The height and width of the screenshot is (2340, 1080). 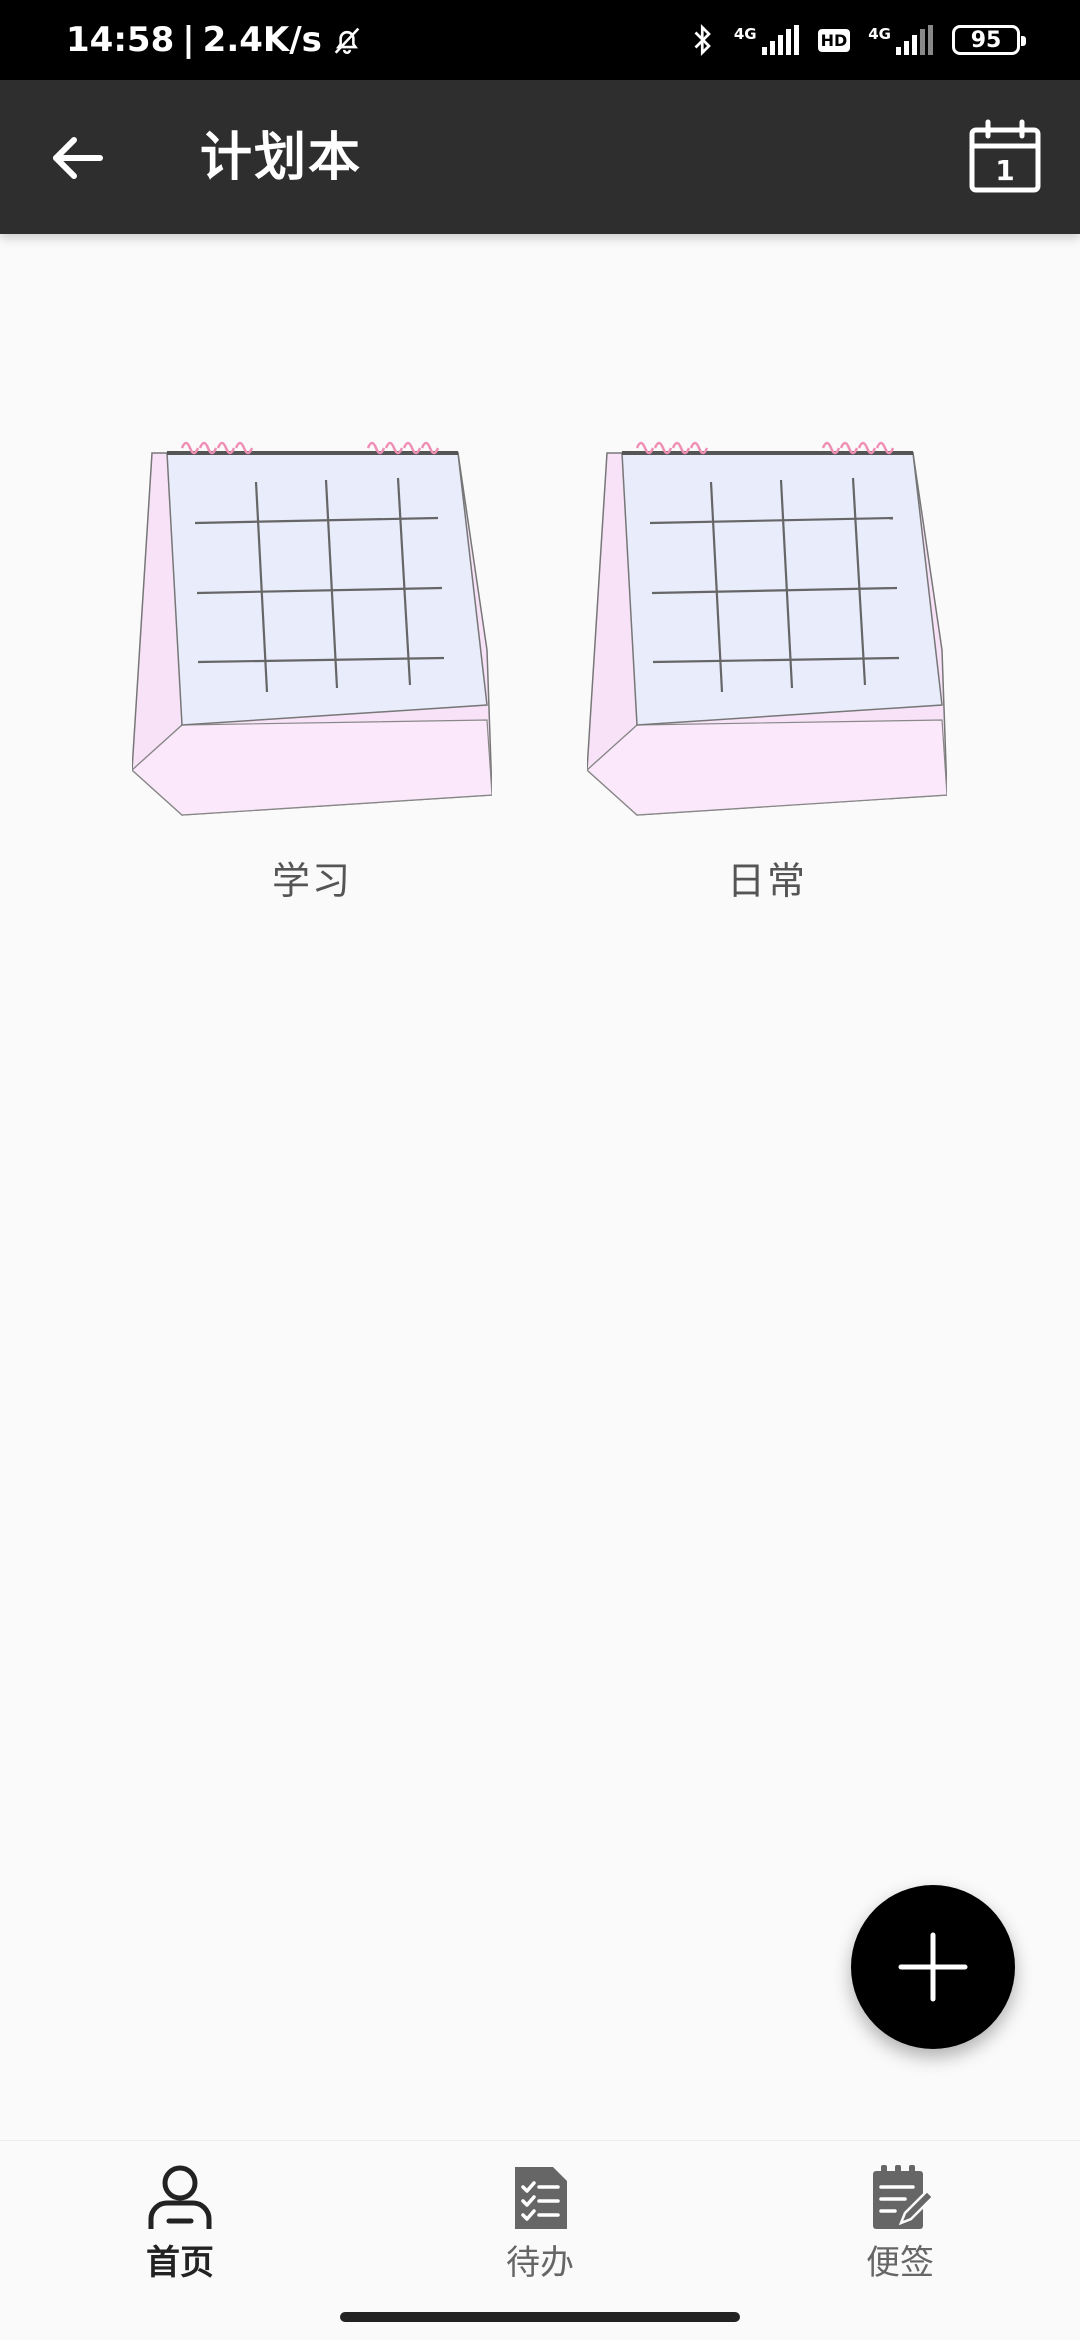 What do you see at coordinates (986, 40) in the screenshot?
I see `battery-level: 95` at bounding box center [986, 40].